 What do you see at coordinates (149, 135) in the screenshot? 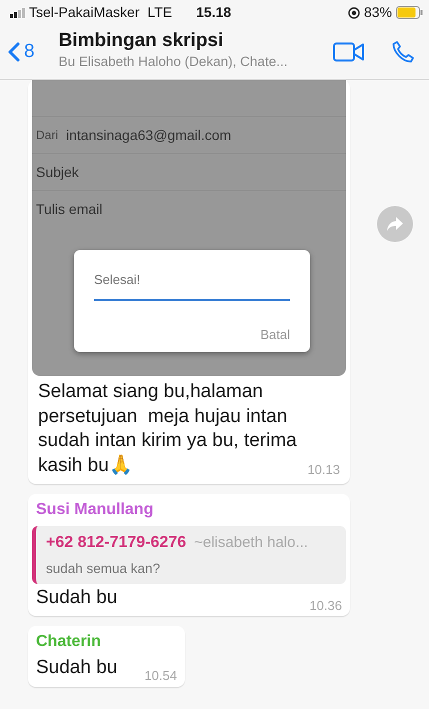
I see `email-from-address: intansinaga63@gmail.com` at bounding box center [149, 135].